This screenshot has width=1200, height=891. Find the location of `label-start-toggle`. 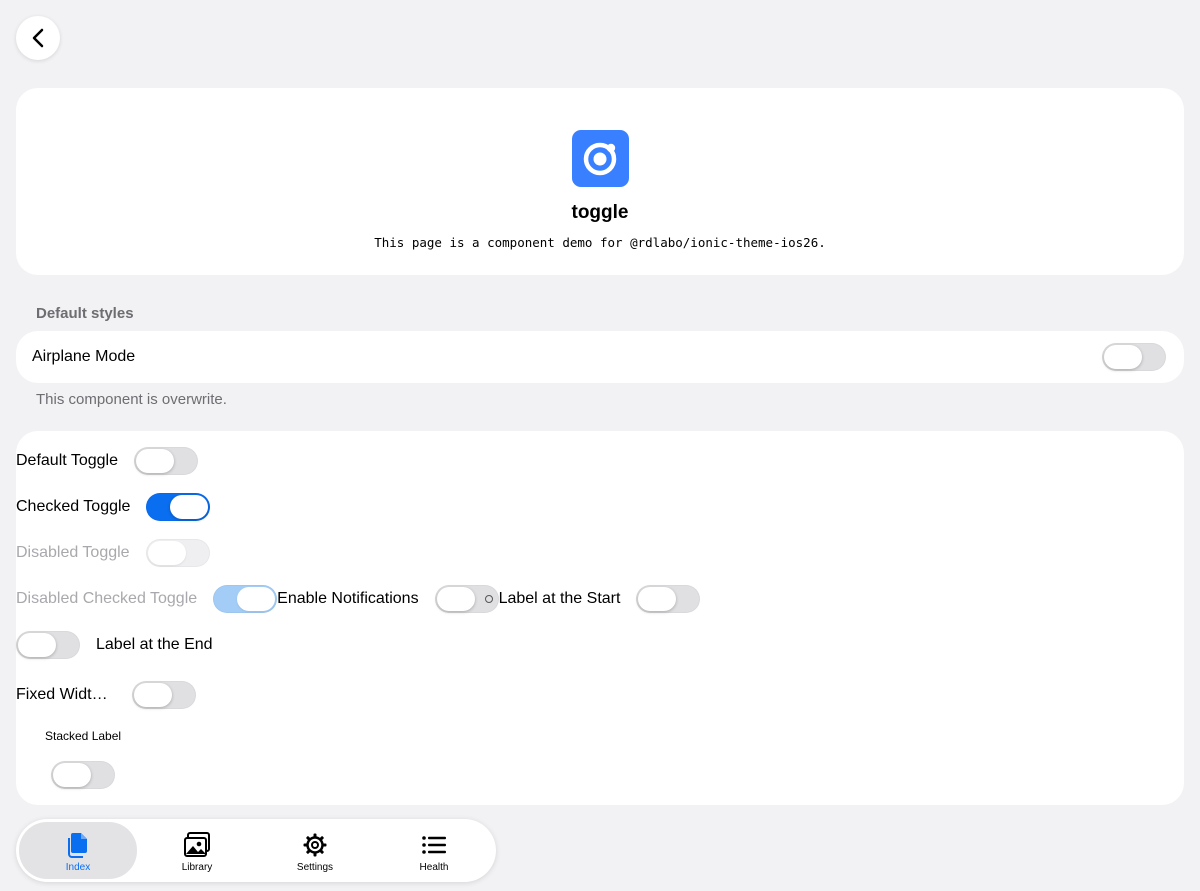

label-start-toggle is located at coordinates (668, 599).